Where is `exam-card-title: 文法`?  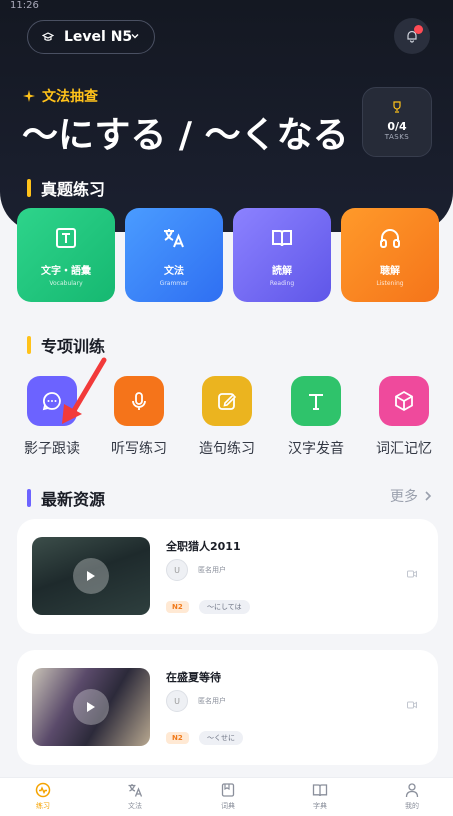
exam-card-title: 文法 is located at coordinates (174, 271).